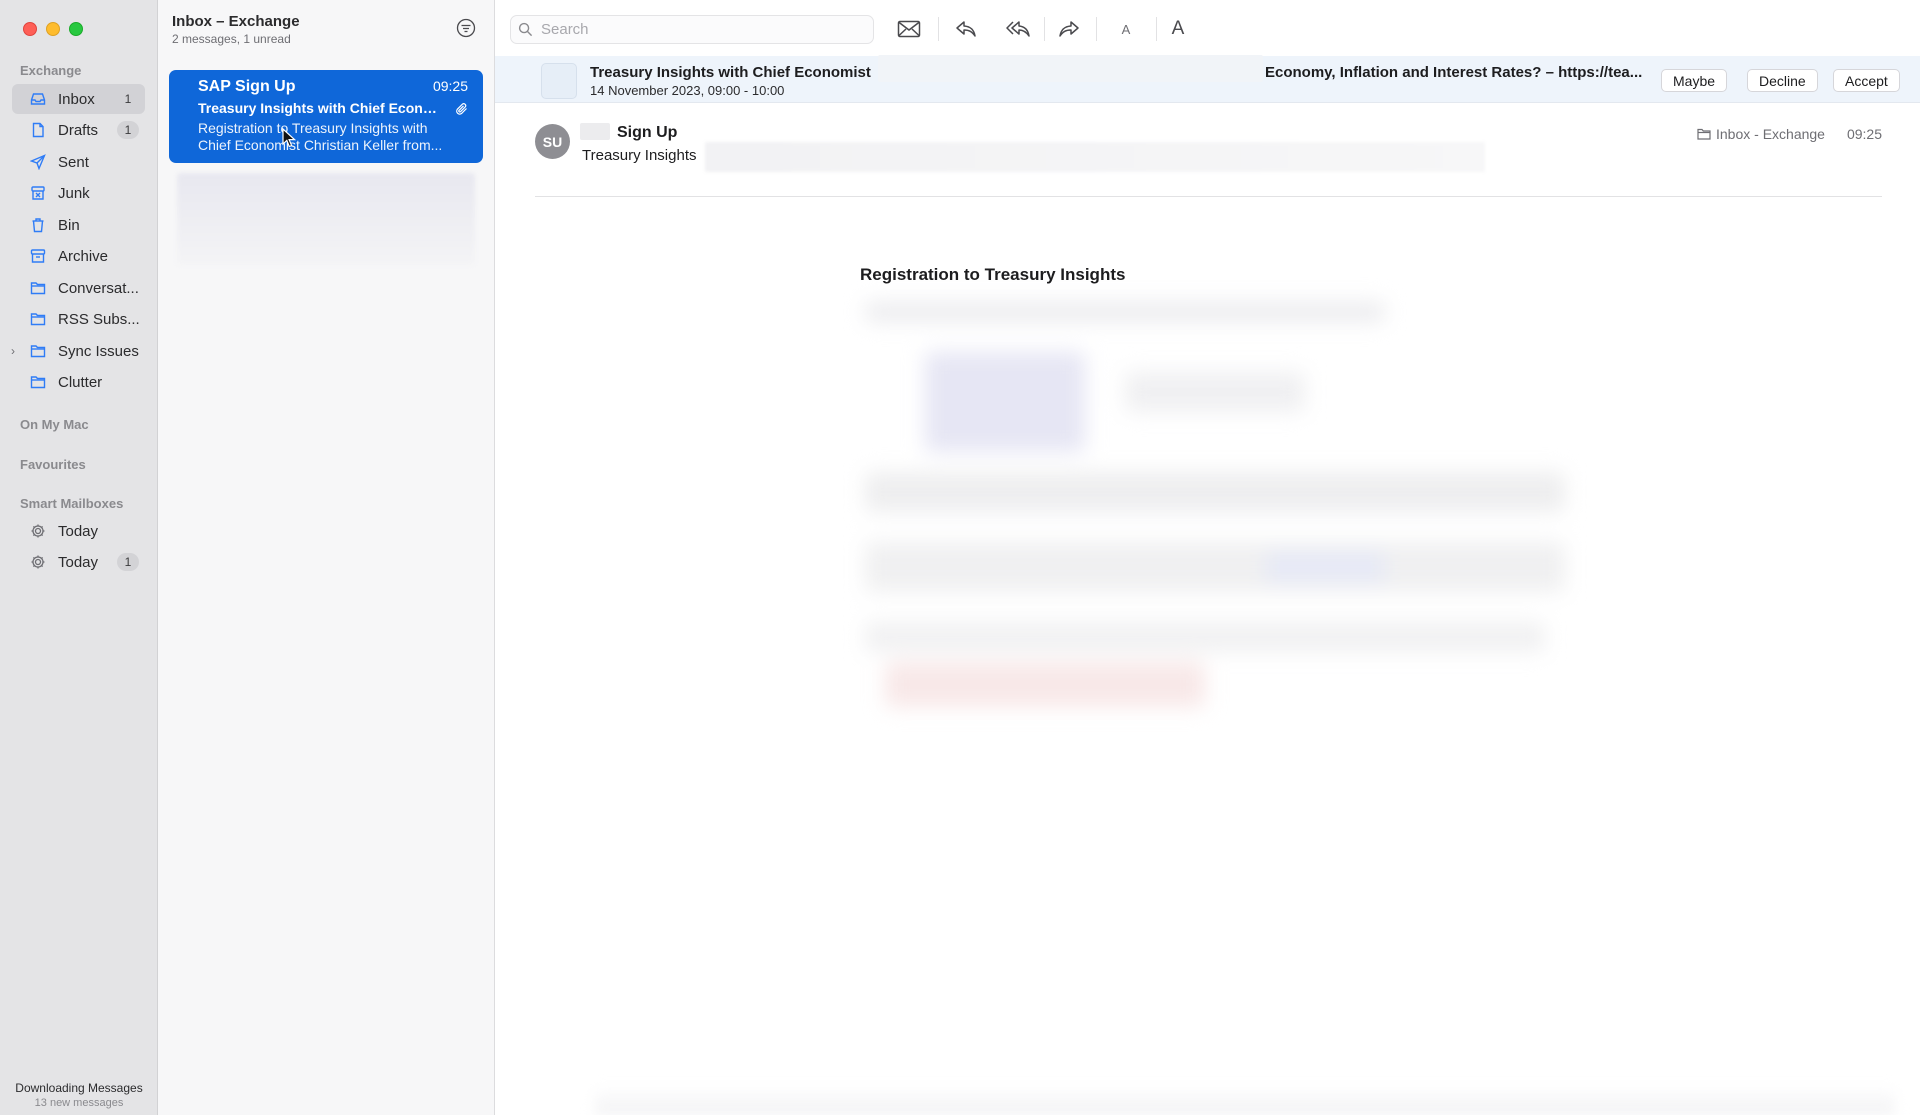 Image resolution: width=1920 pixels, height=1115 pixels. Describe the element at coordinates (13, 351) in the screenshot. I see `disclosure-chevron-icon: ›` at that location.